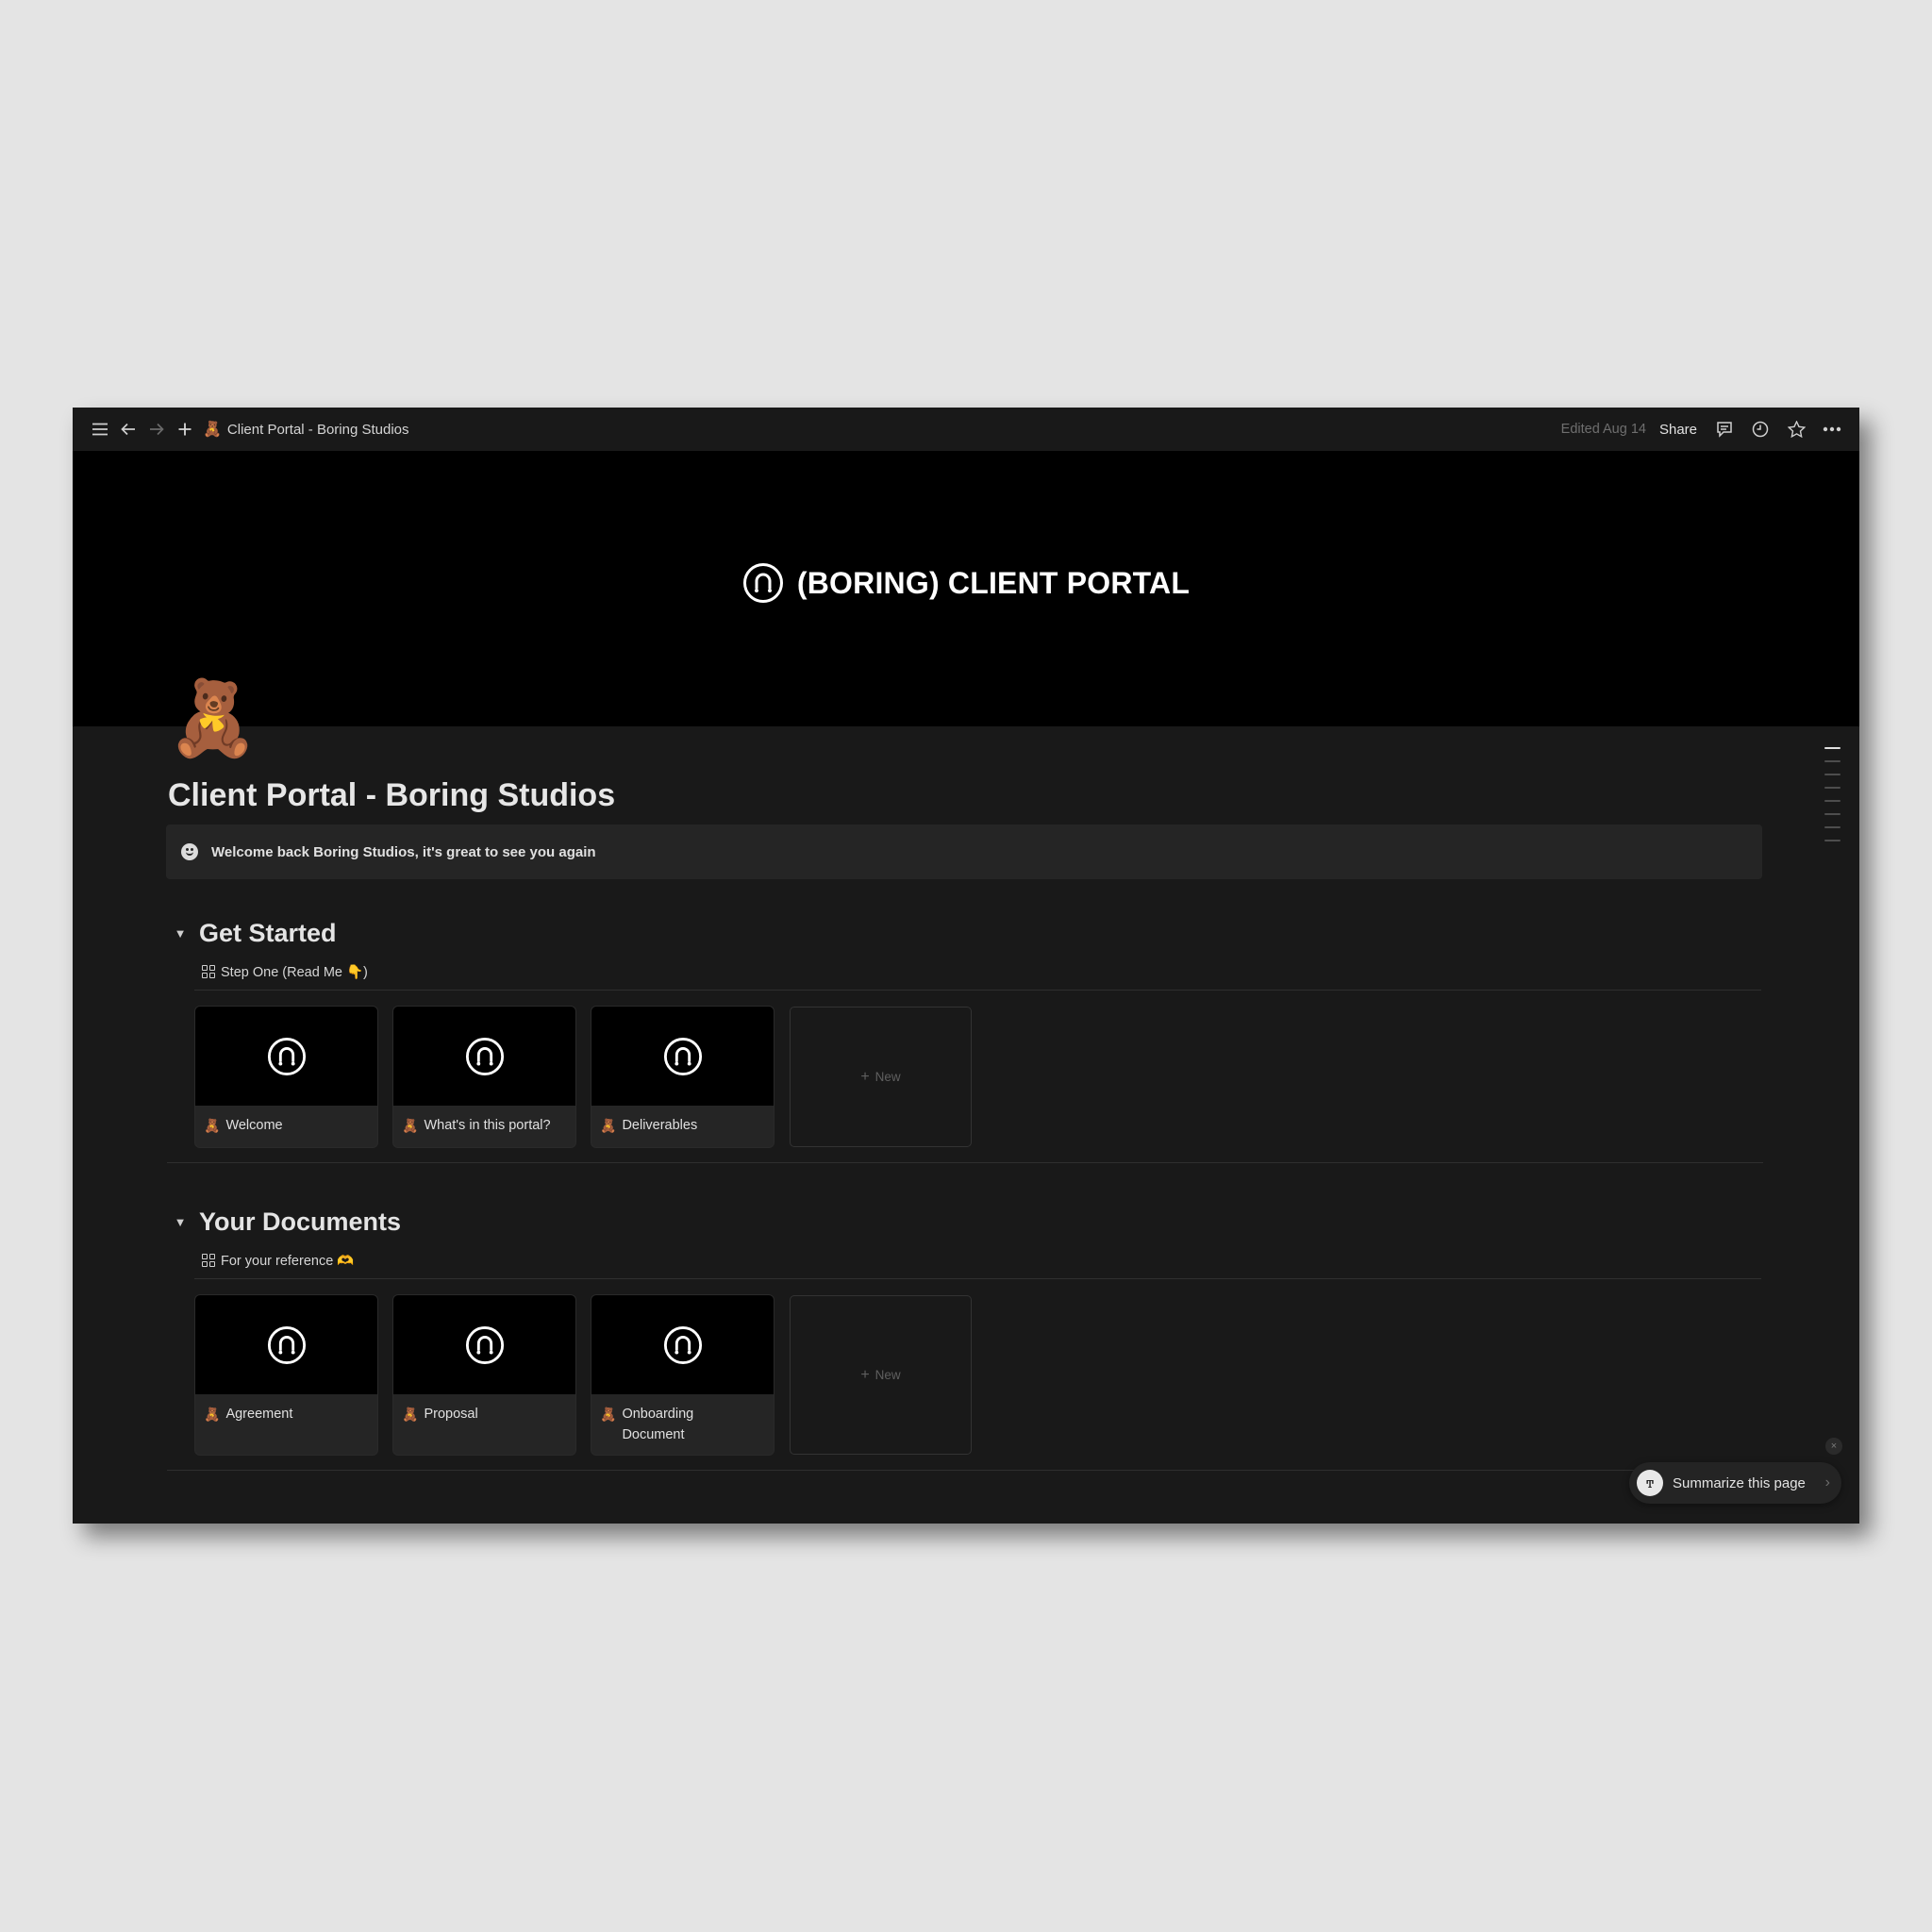 The width and height of the screenshot is (1932, 1932). I want to click on card-title: What's in this portal?, so click(488, 1125).